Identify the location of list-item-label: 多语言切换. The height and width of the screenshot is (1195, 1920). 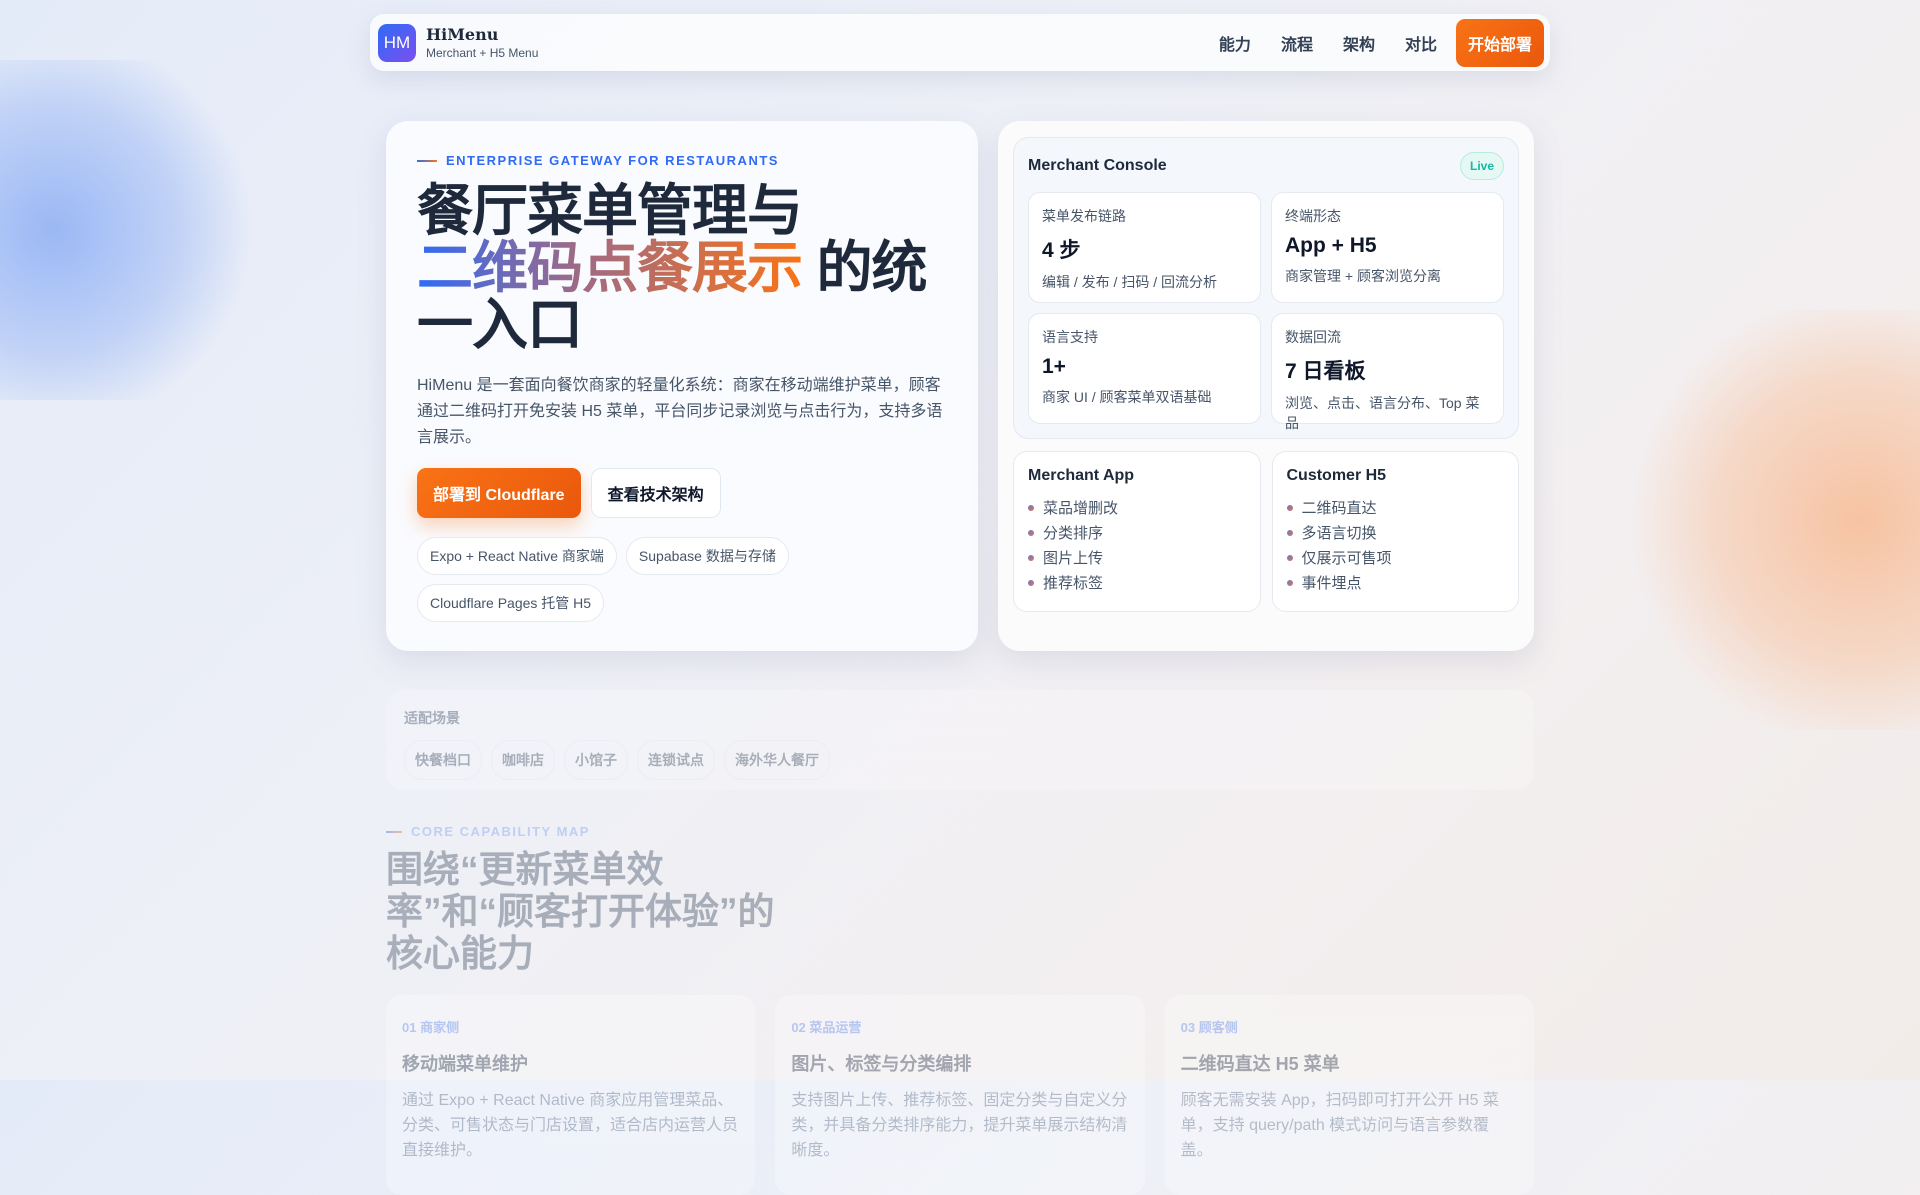
(1339, 533).